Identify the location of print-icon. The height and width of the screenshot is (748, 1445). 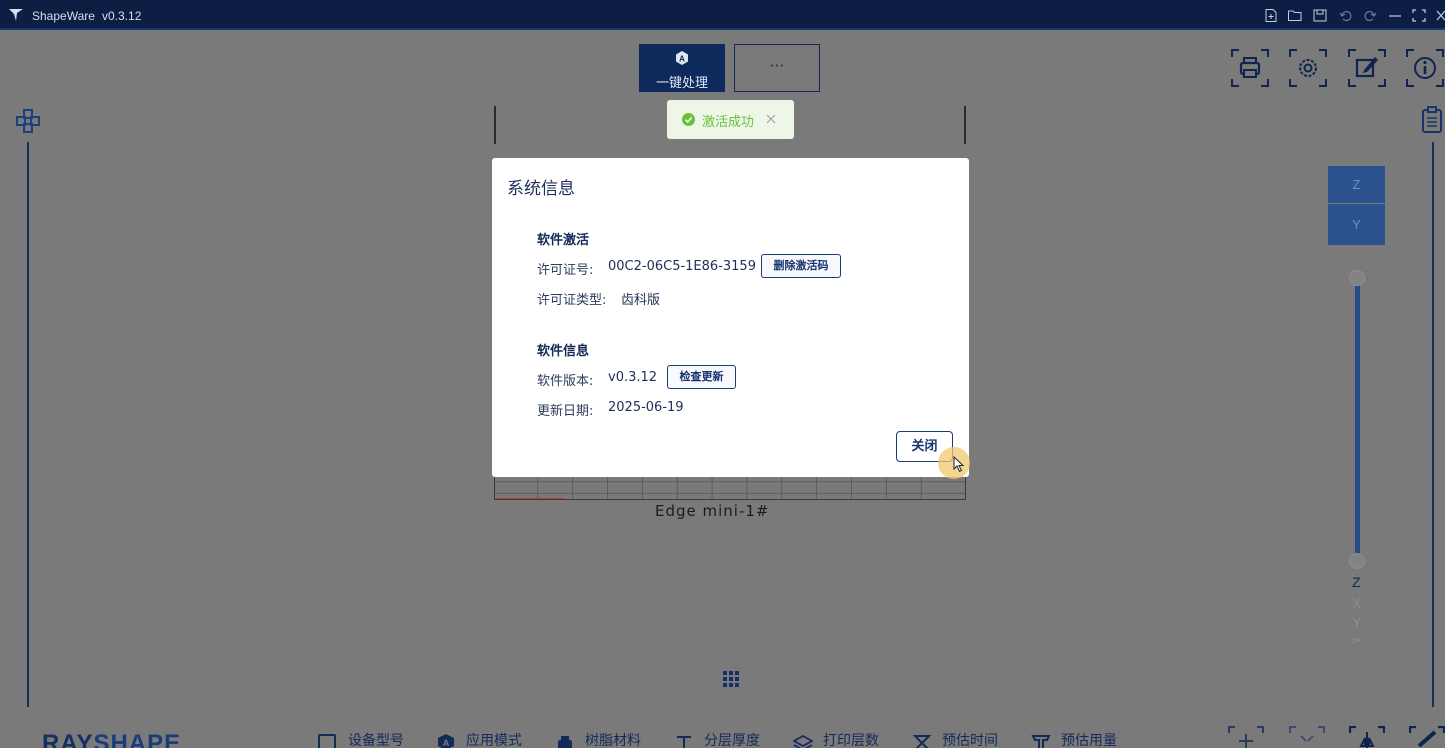
(1250, 68).